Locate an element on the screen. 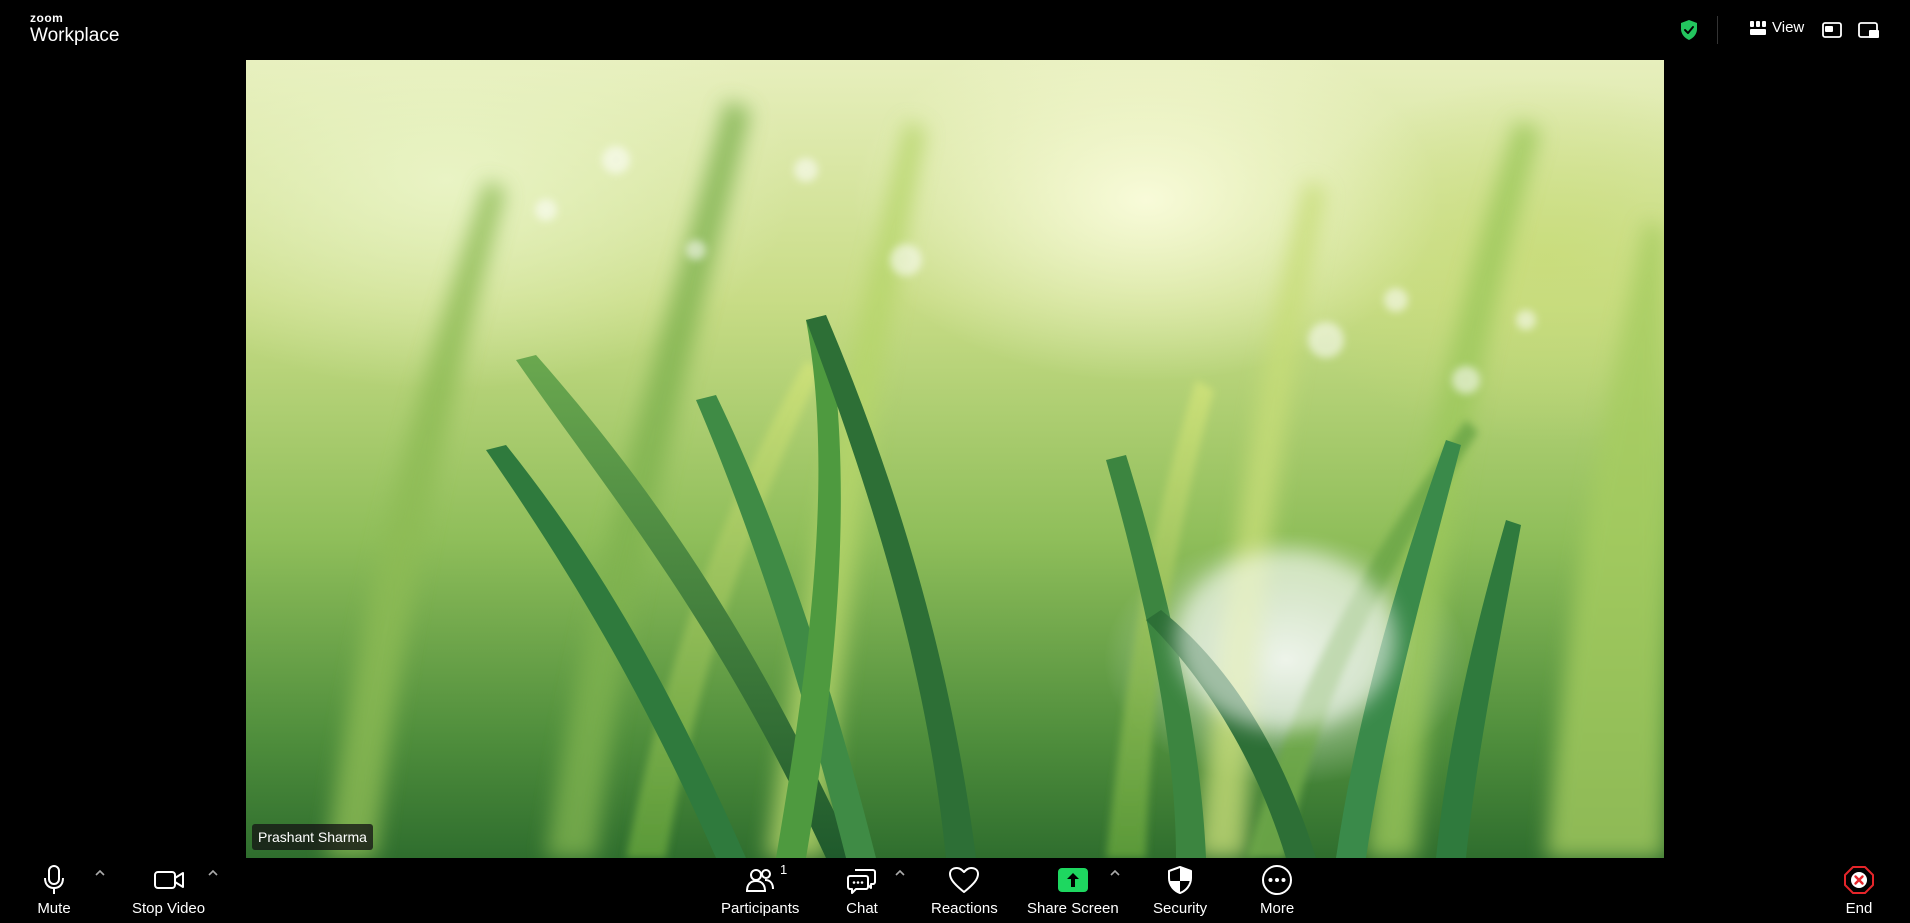  more-button: More is located at coordinates (1277, 890).